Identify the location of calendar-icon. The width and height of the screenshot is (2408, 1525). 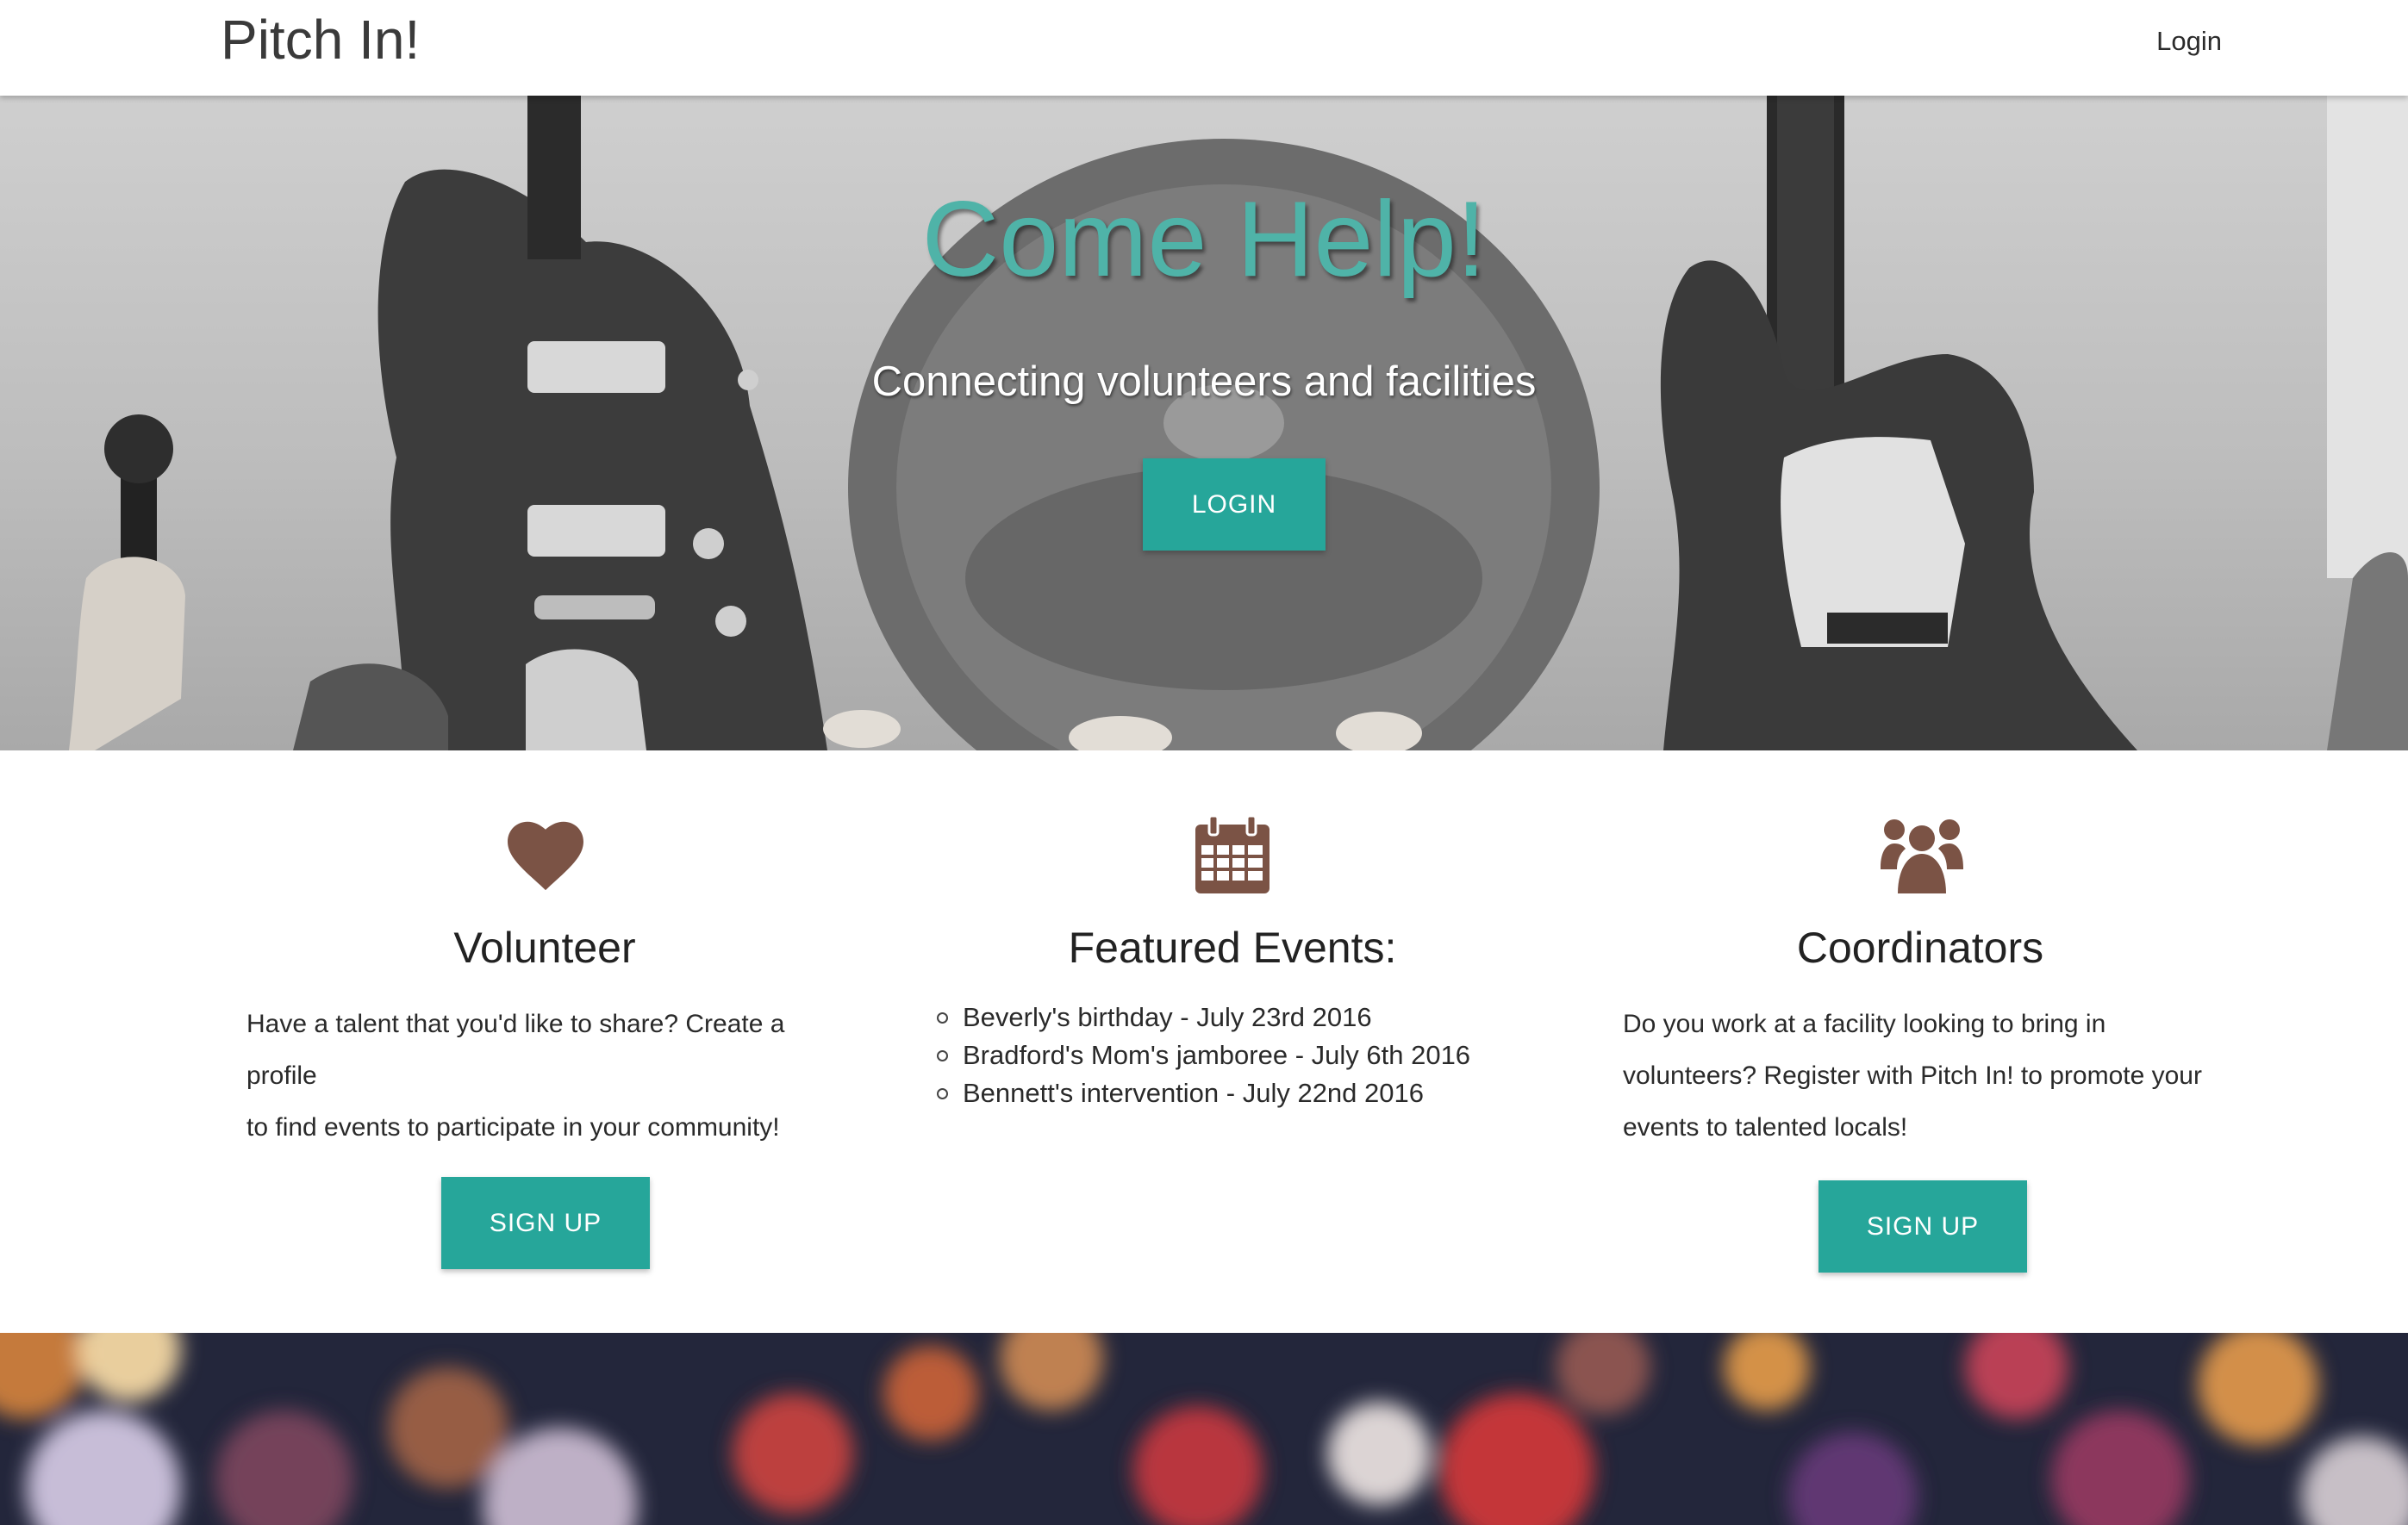
(1232, 854).